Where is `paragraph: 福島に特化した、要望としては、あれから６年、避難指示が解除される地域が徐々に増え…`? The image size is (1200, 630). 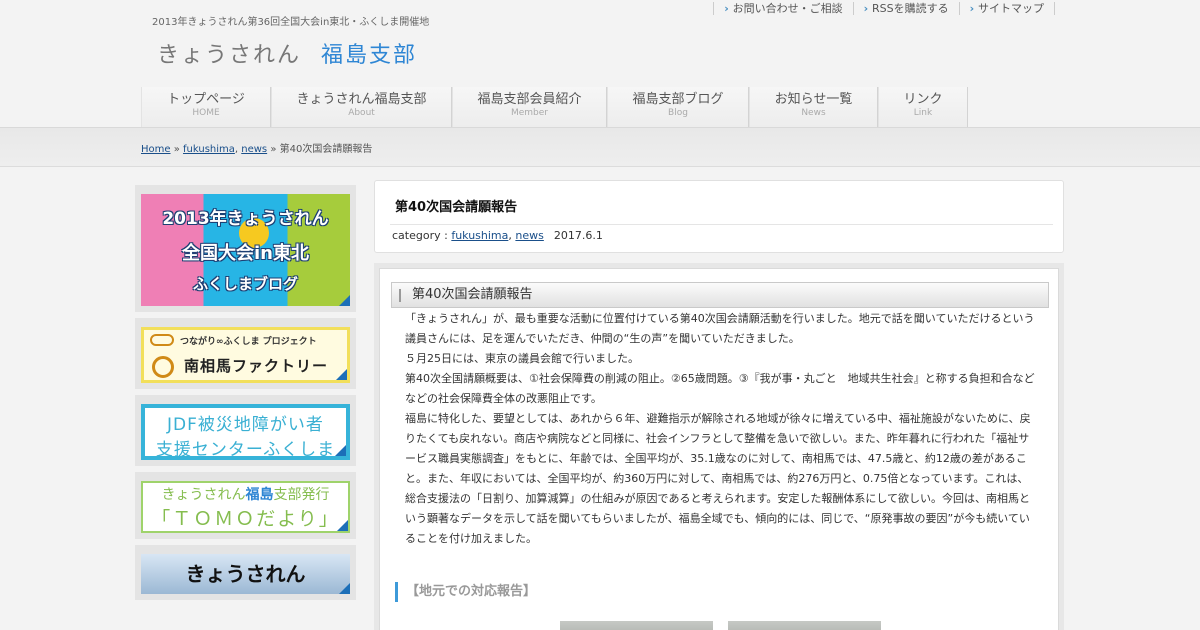
paragraph: 福島に特化した、要望としては、あれから６年、避難指示が解除される地域が徐々に増え… is located at coordinates (718, 478).